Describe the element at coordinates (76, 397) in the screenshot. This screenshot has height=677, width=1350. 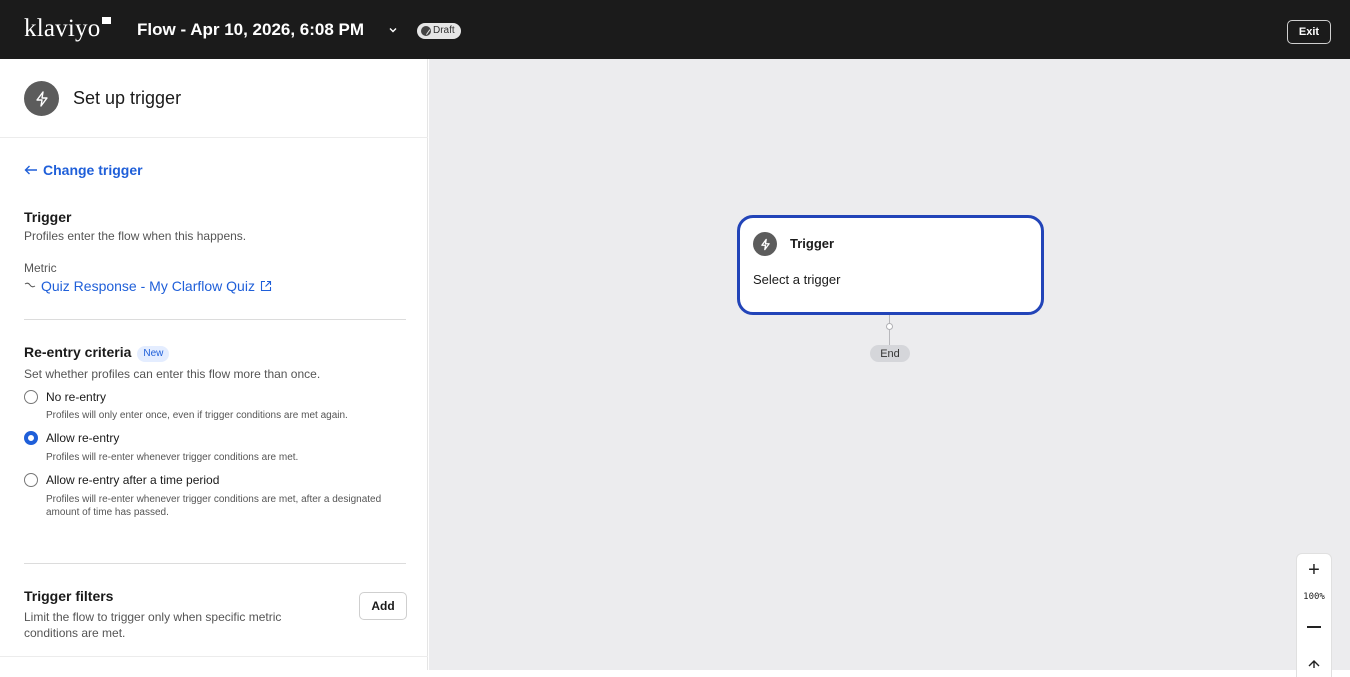
I see `radio-label: No re-entry` at that location.